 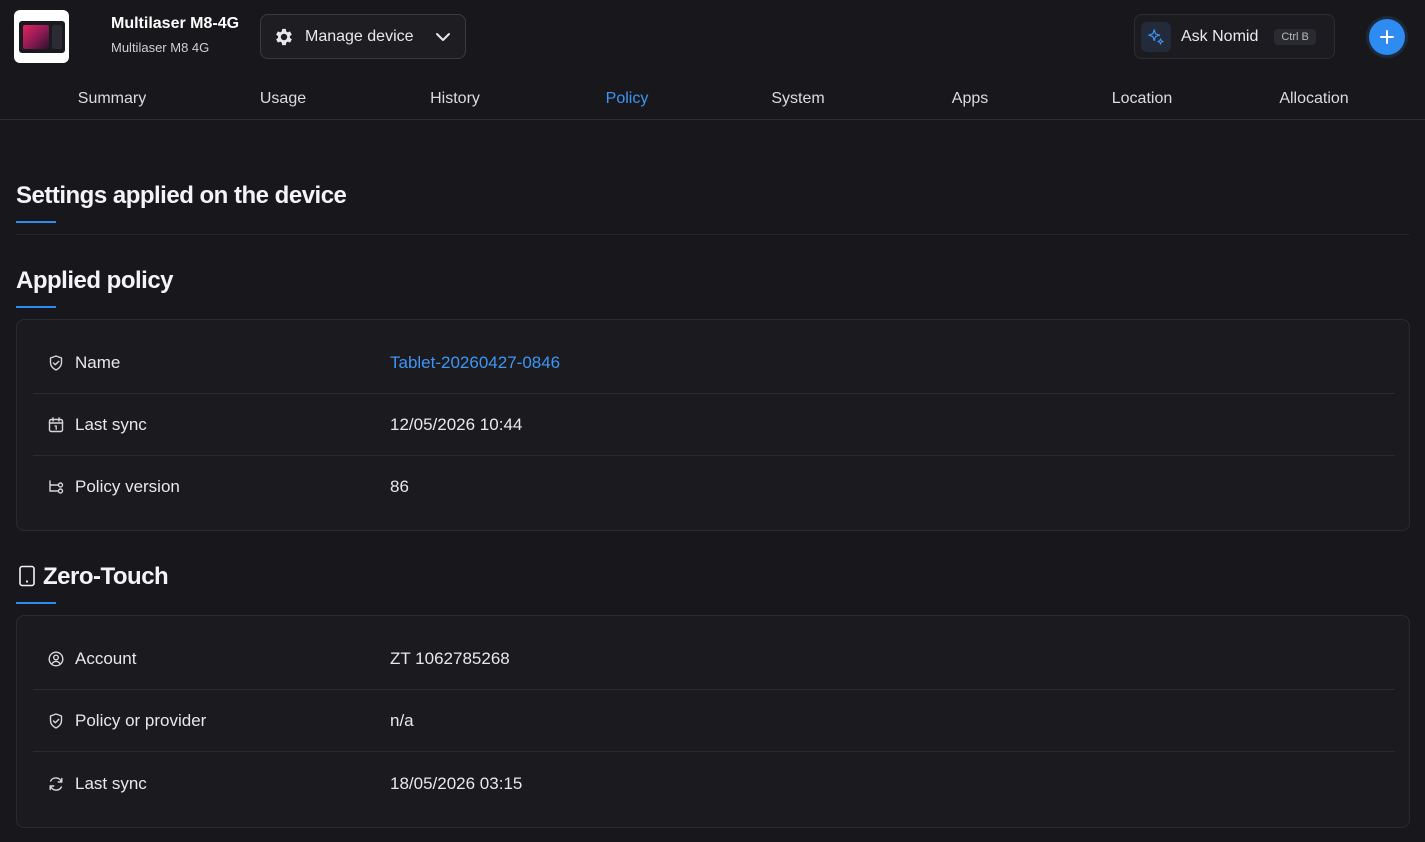 I want to click on list-item: Last sync 12/05/2026 10:44, so click(x=714, y=425).